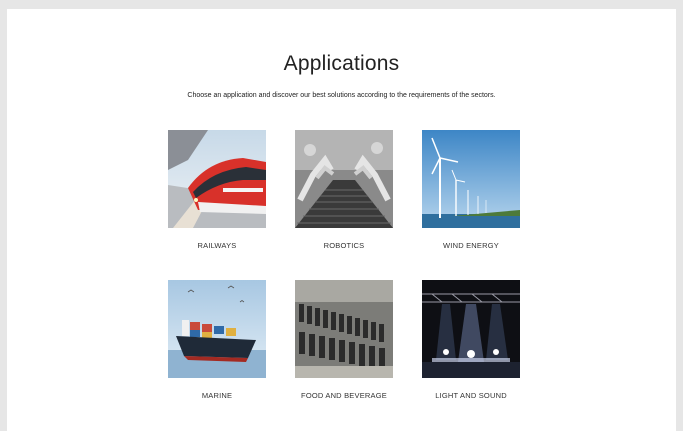 The image size is (683, 431). What do you see at coordinates (217, 329) in the screenshot?
I see `marine-image` at bounding box center [217, 329].